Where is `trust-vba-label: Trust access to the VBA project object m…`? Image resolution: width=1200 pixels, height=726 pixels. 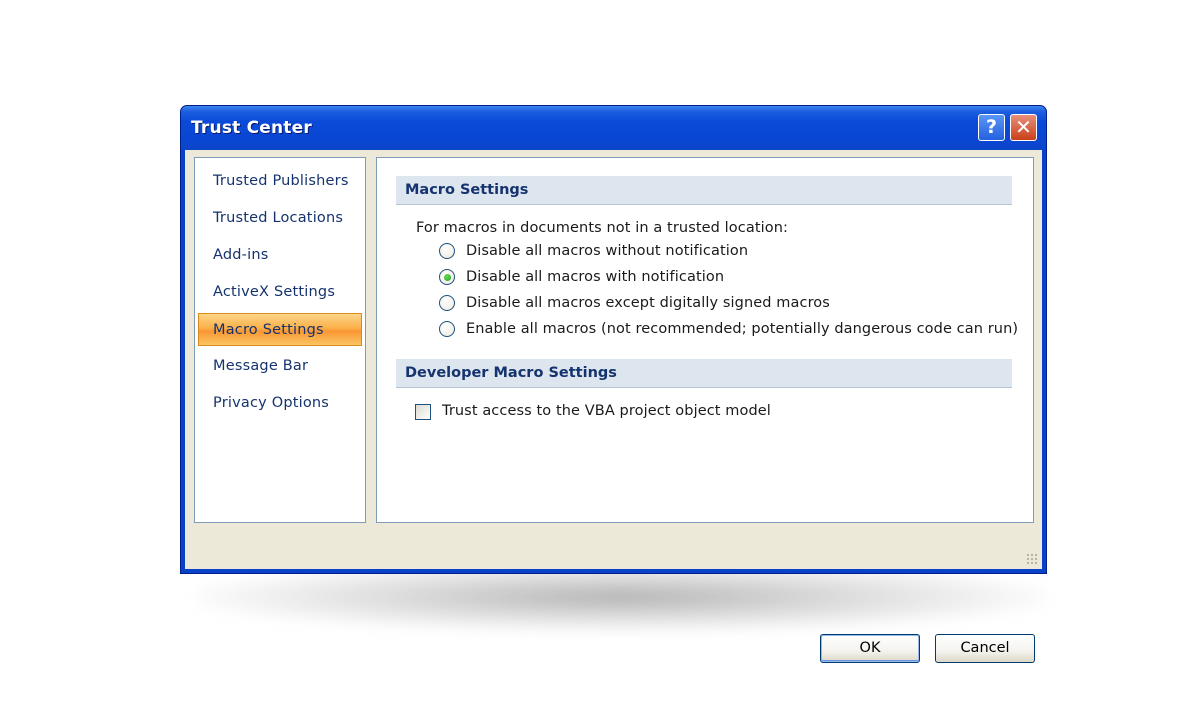 trust-vba-label: Trust access to the VBA project object m… is located at coordinates (606, 411).